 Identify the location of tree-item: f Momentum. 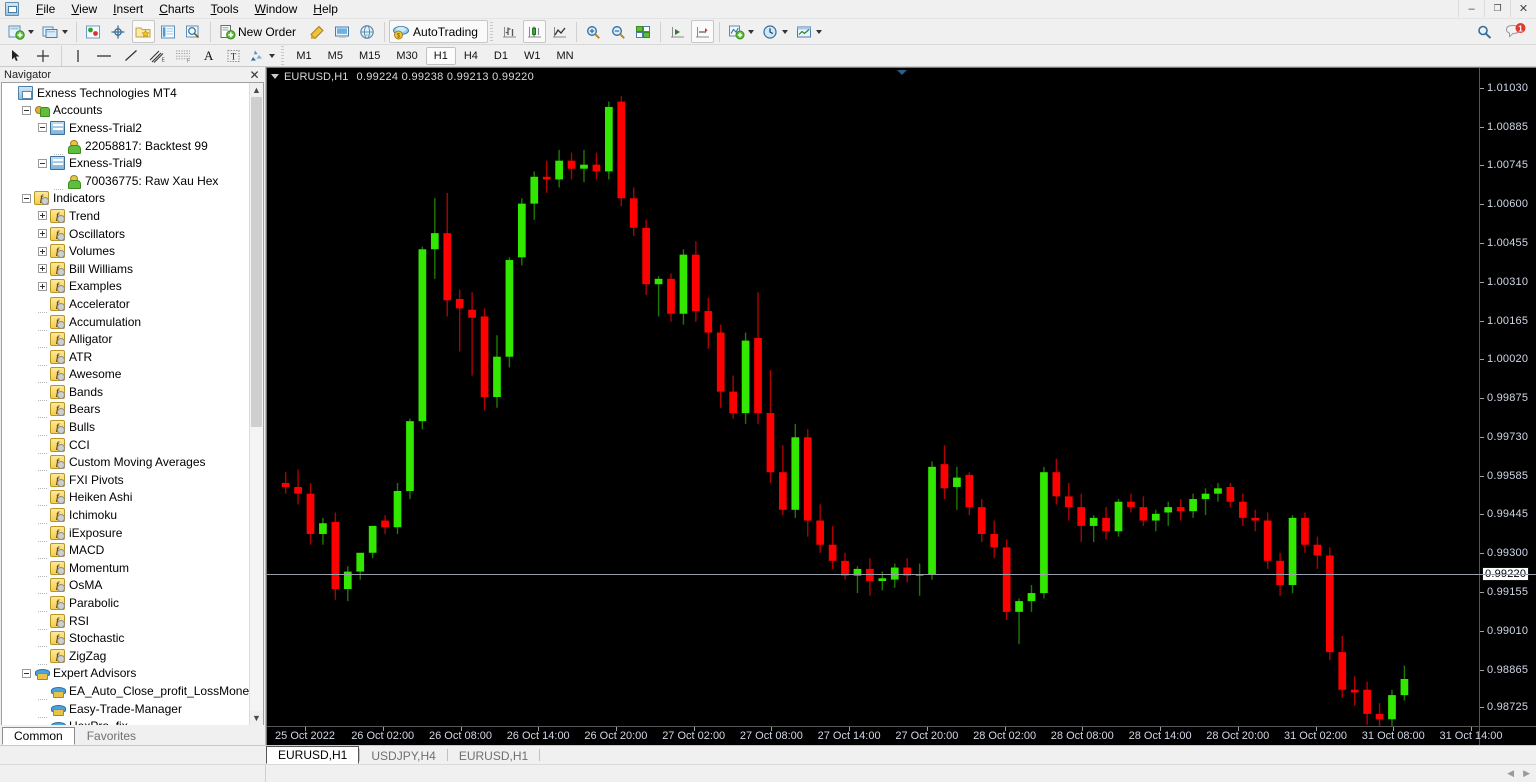
(125, 568).